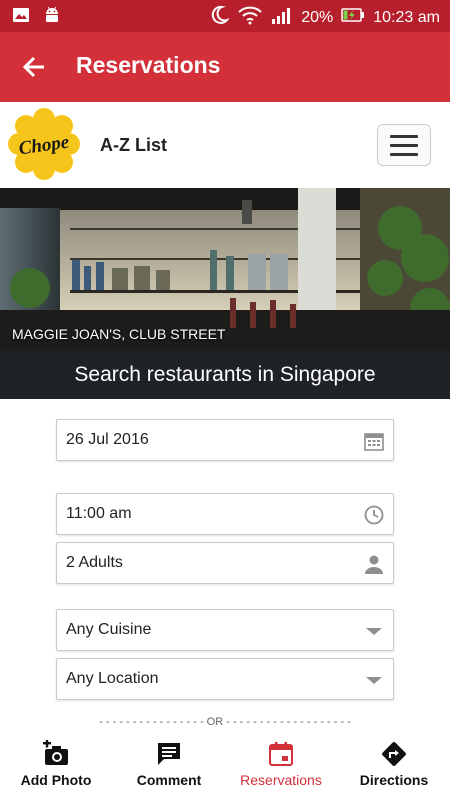  Describe the element at coordinates (169, 780) in the screenshot. I see `nav-label: Comment` at that location.